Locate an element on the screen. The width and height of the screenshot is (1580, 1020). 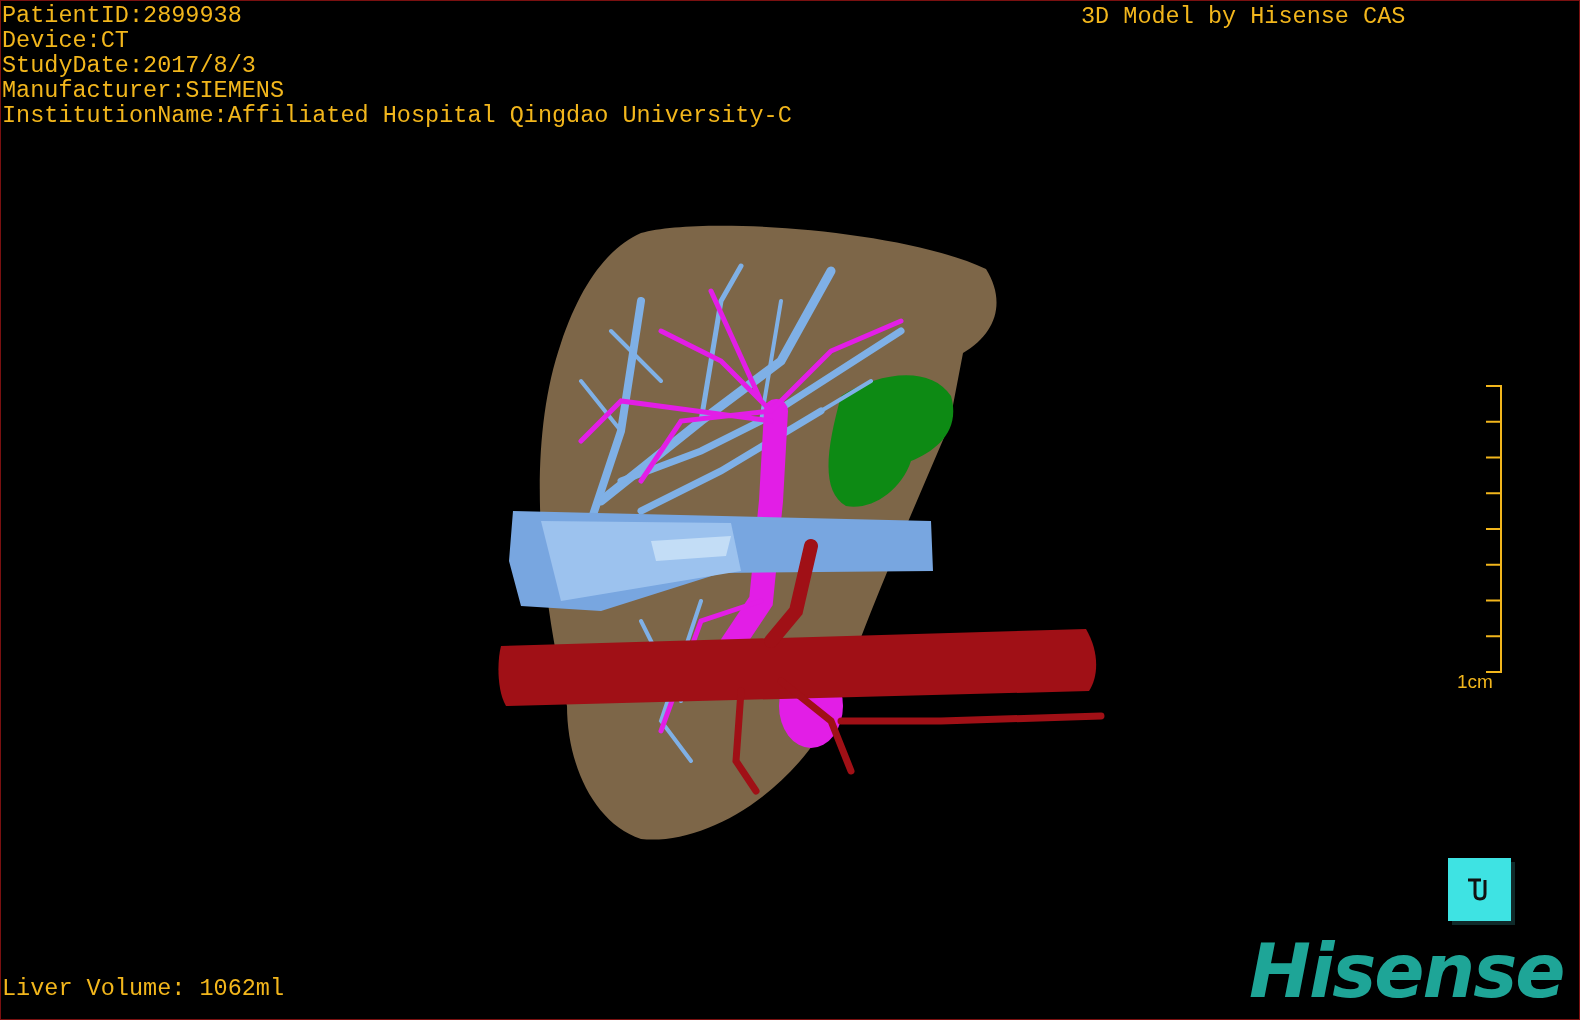
info-line: Manufacturer:SIEMENS is located at coordinates (143, 90).